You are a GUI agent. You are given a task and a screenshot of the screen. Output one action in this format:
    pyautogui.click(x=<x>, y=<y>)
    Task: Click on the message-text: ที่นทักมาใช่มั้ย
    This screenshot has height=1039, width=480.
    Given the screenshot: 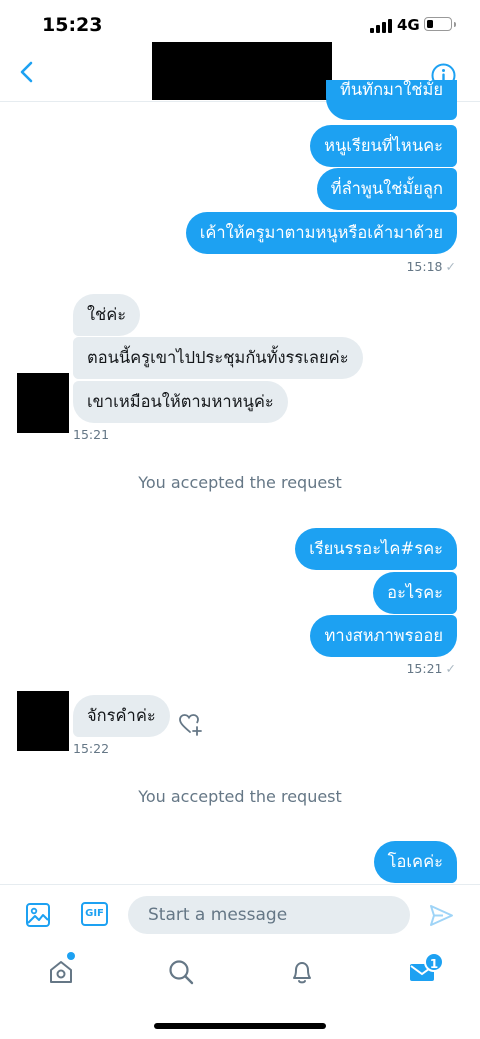 What is the action you would take?
    pyautogui.click(x=391, y=89)
    